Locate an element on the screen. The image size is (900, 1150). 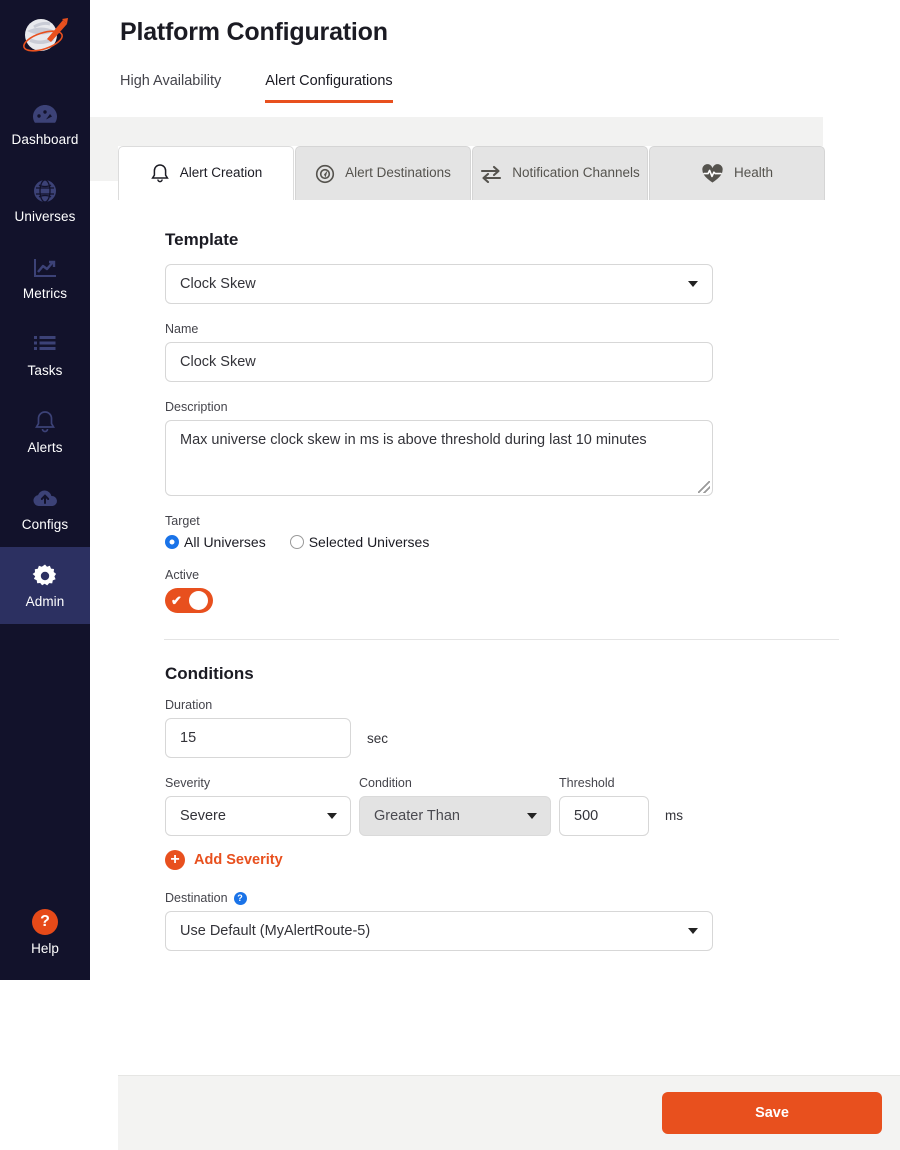
duration-input: 15 is located at coordinates (258, 738).